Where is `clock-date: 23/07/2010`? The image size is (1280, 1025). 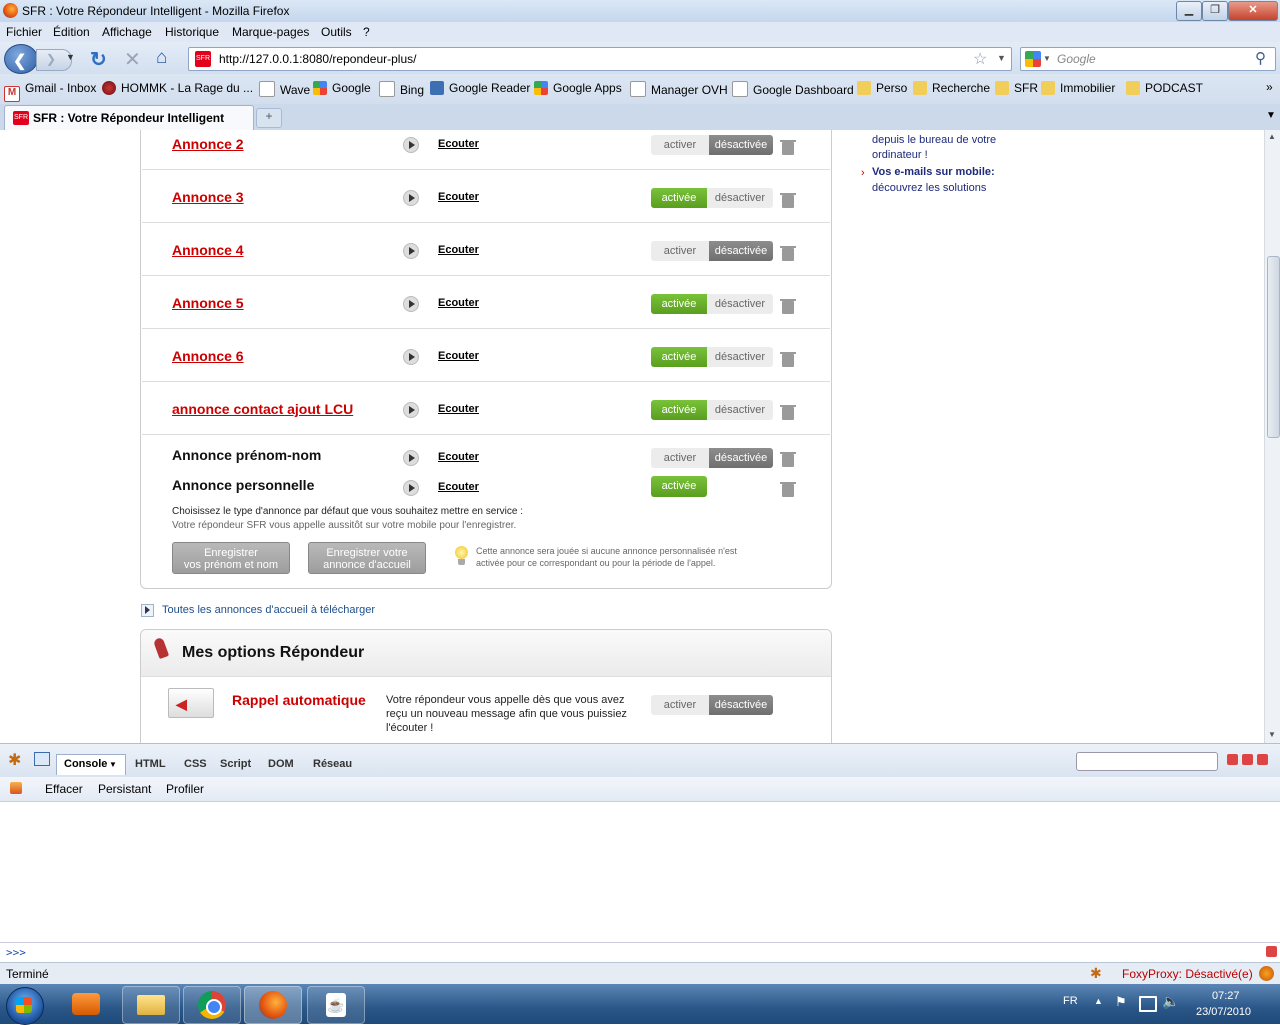 clock-date: 23/07/2010 is located at coordinates (1223, 1012).